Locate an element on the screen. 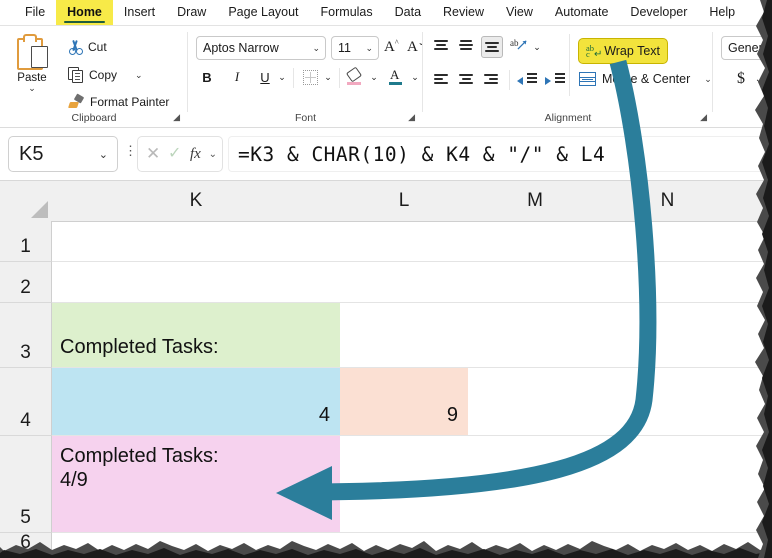 The height and width of the screenshot is (558, 772). font-size-value: 11 is located at coordinates (344, 48).